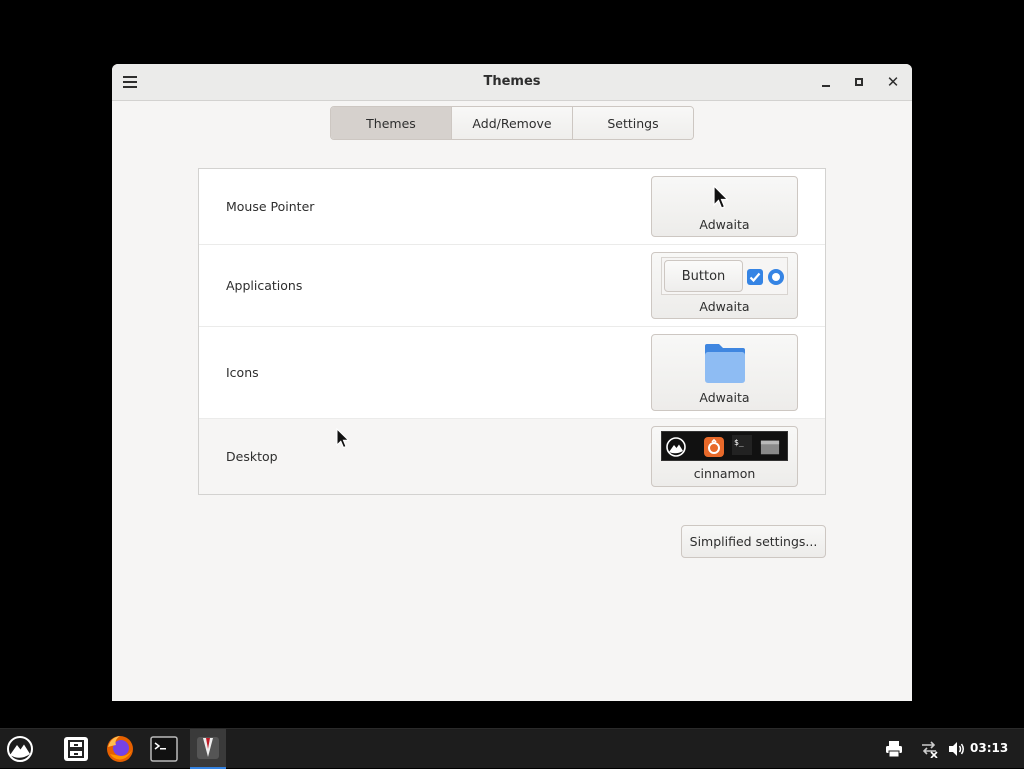 The image size is (1024, 769). Describe the element at coordinates (512, 748) in the screenshot. I see `taskbar: 03:13` at that location.